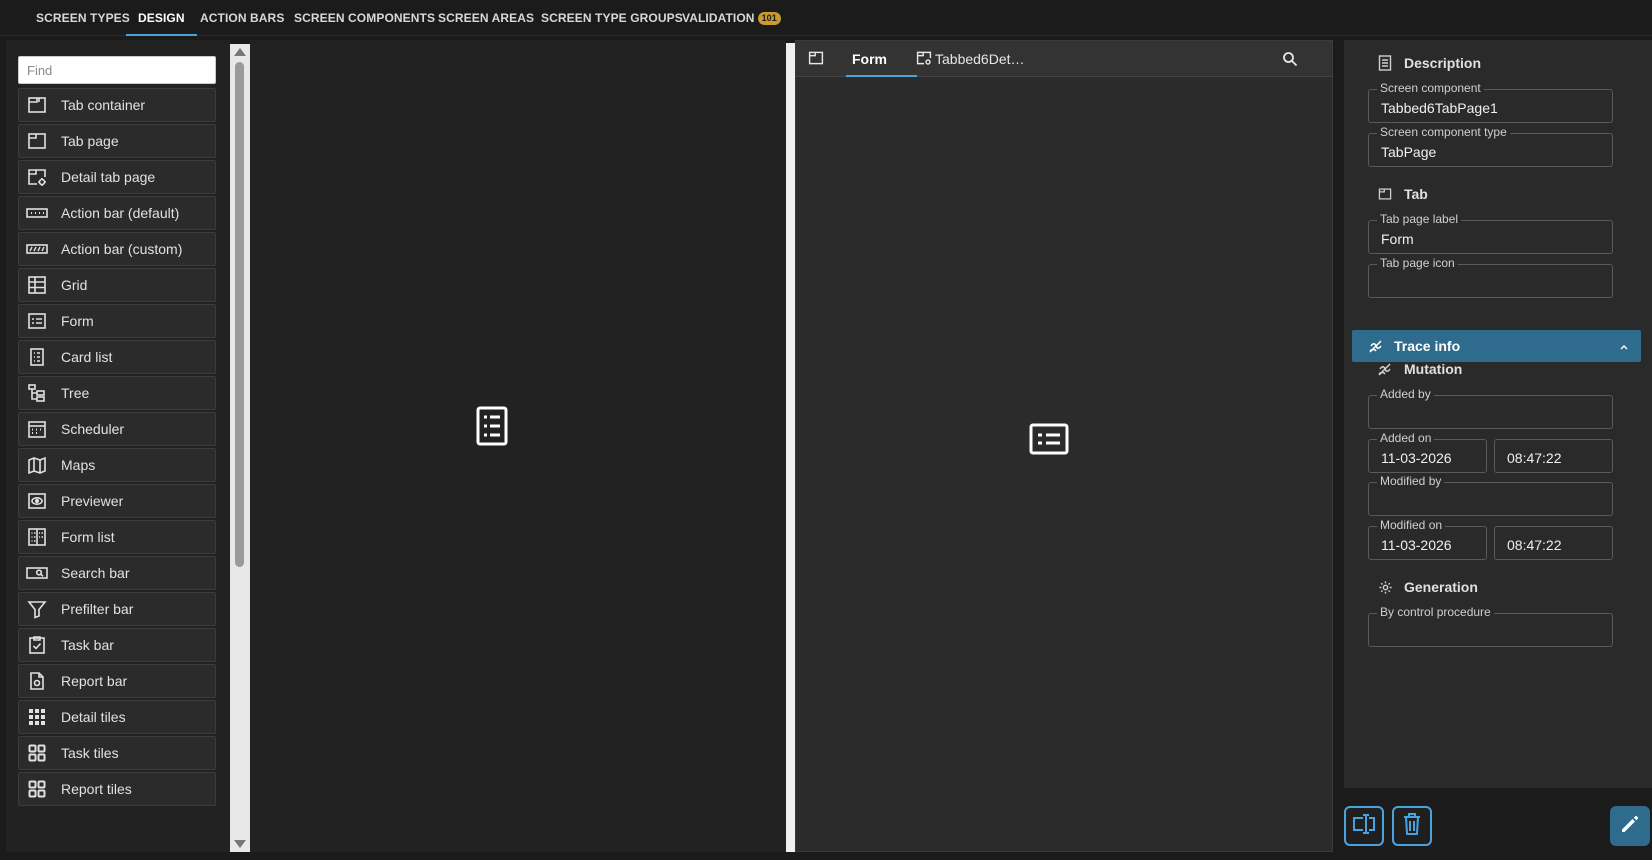 The image size is (1652, 860). I want to click on tab-screen-areas: SCREEN AREAS, so click(486, 18).